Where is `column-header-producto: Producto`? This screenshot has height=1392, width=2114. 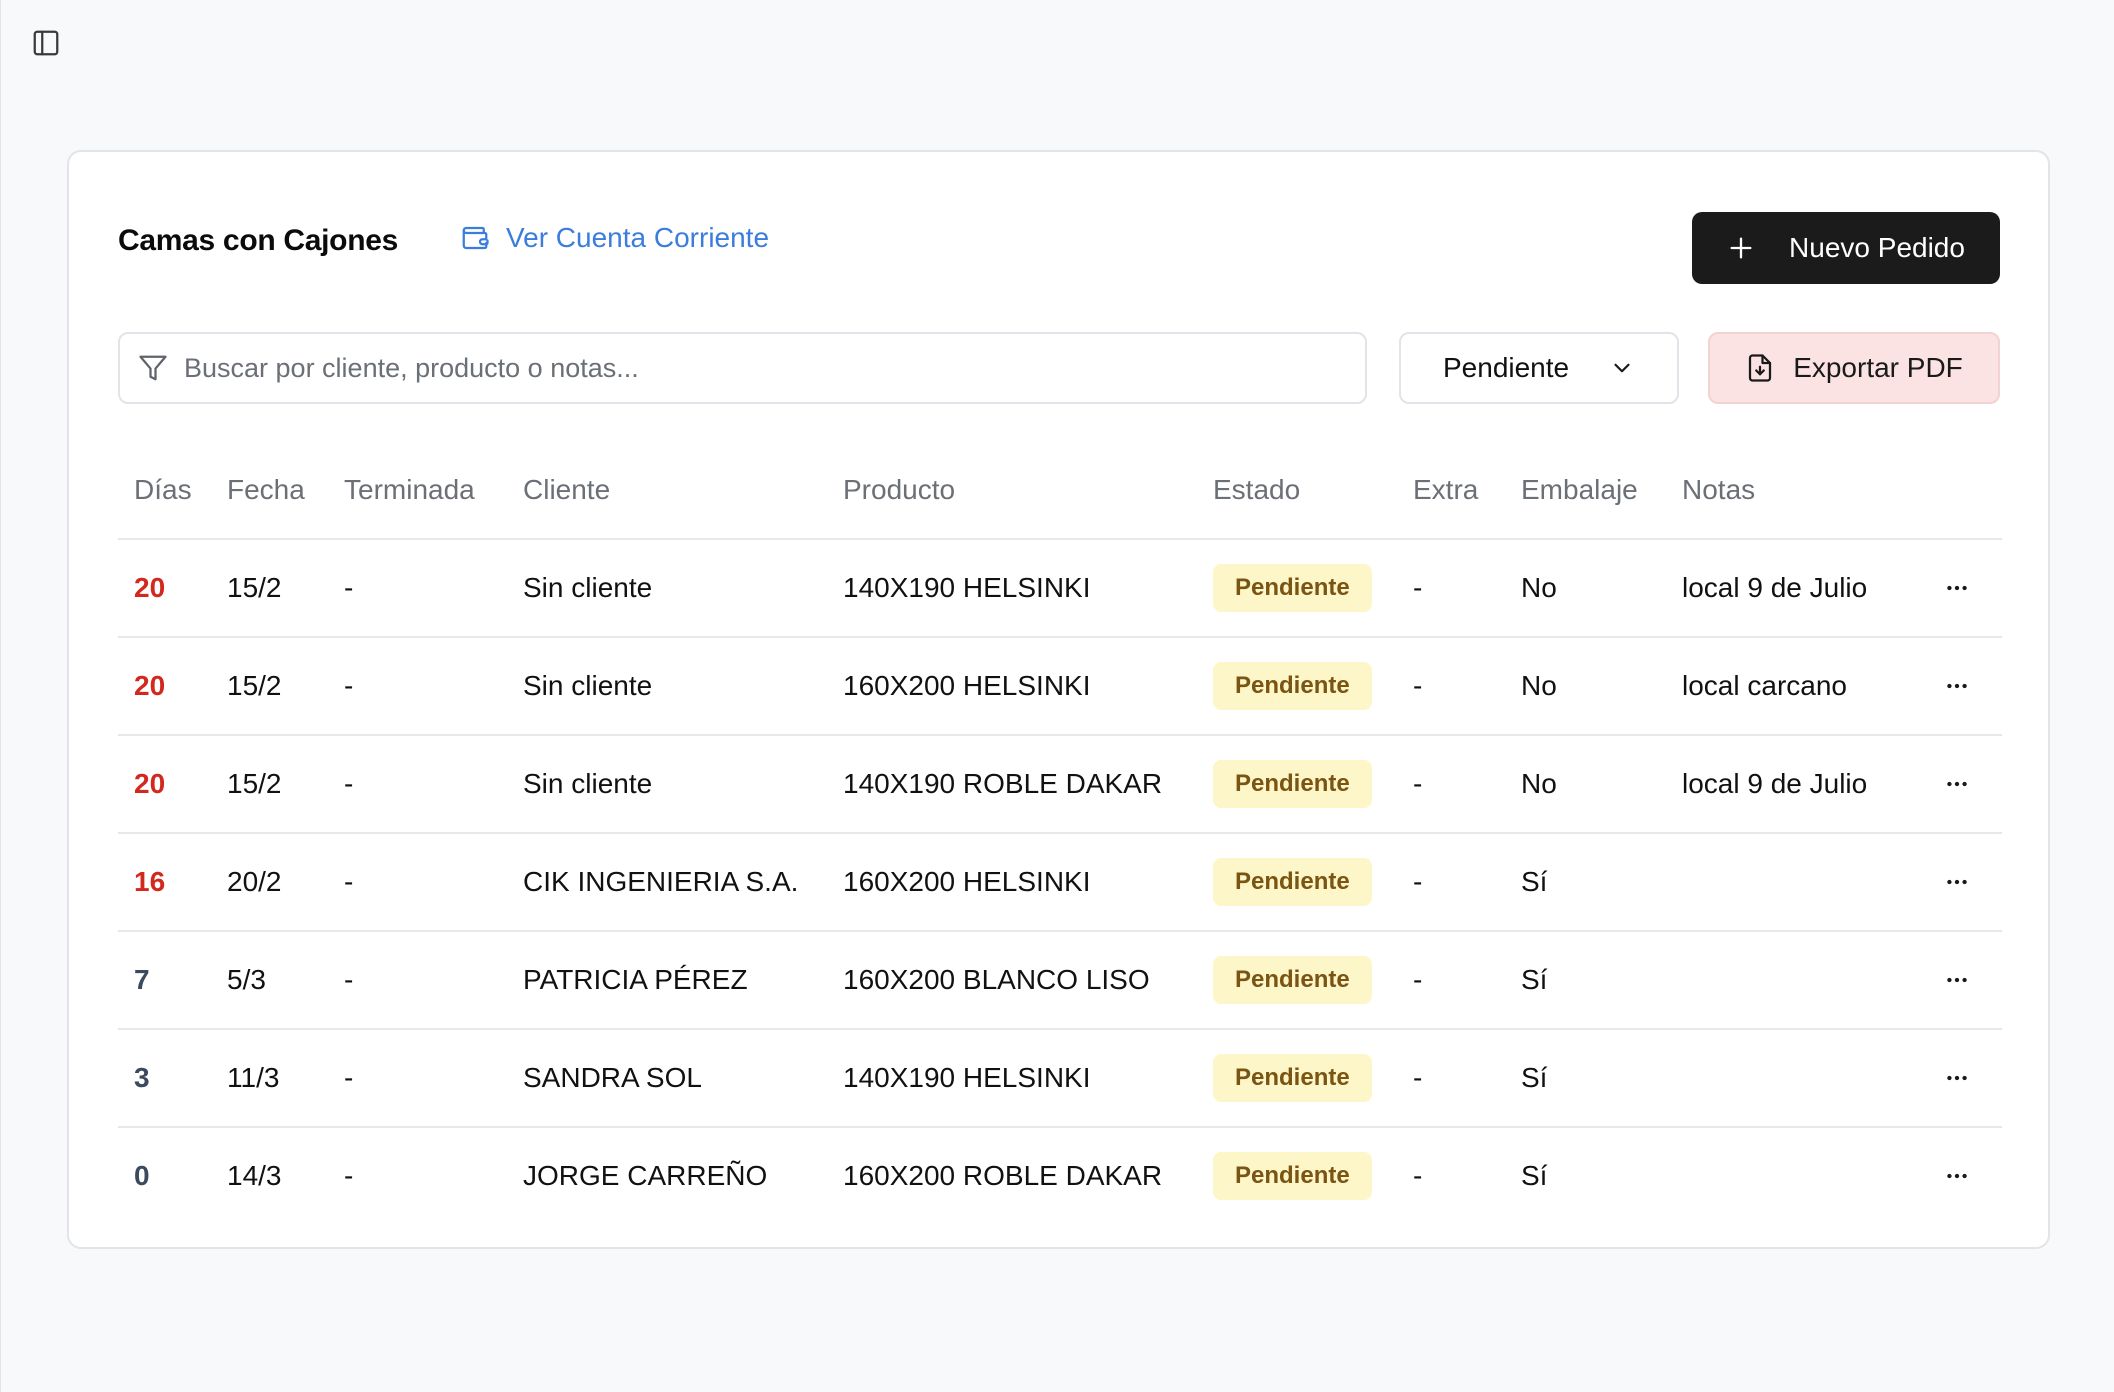
column-header-producto: Producto is located at coordinates (1012, 491).